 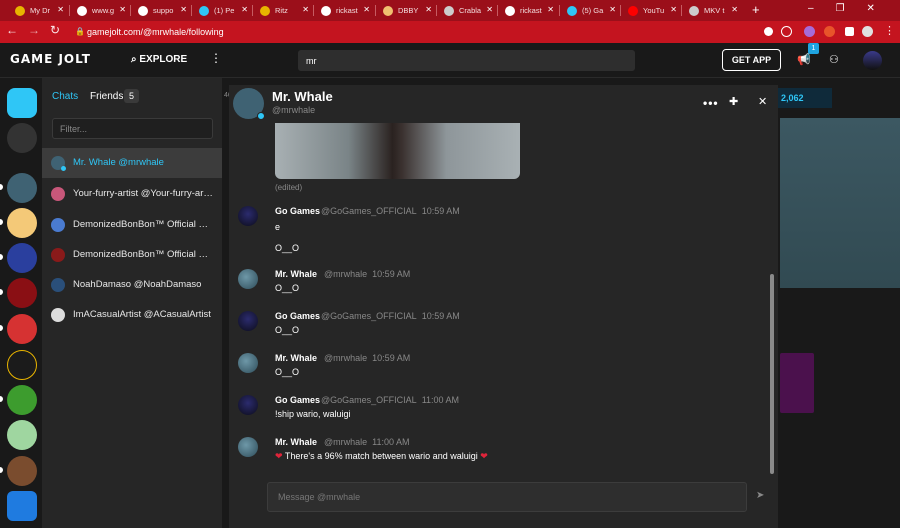 I want to click on tab-favicon-icon, so click(x=143, y=10).